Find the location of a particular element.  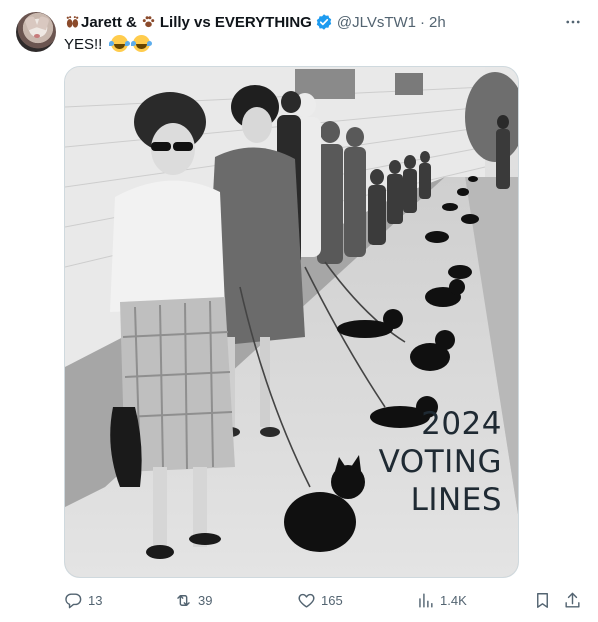

bookmark-icon is located at coordinates (542, 600).